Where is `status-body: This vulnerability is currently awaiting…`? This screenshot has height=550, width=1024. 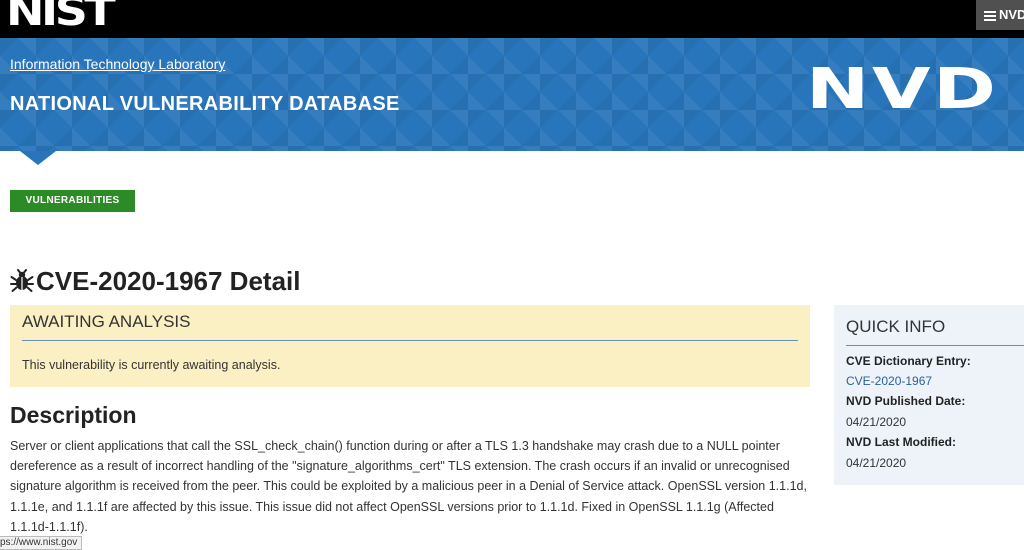 status-body: This vulnerability is currently awaiting… is located at coordinates (151, 365).